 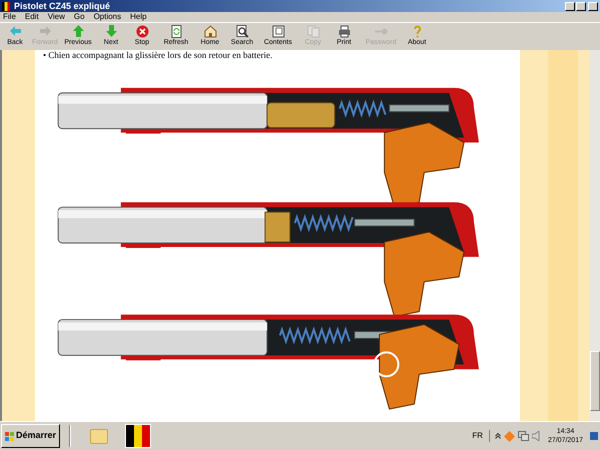 What do you see at coordinates (6, 6) in the screenshot?
I see `app-icon` at bounding box center [6, 6].